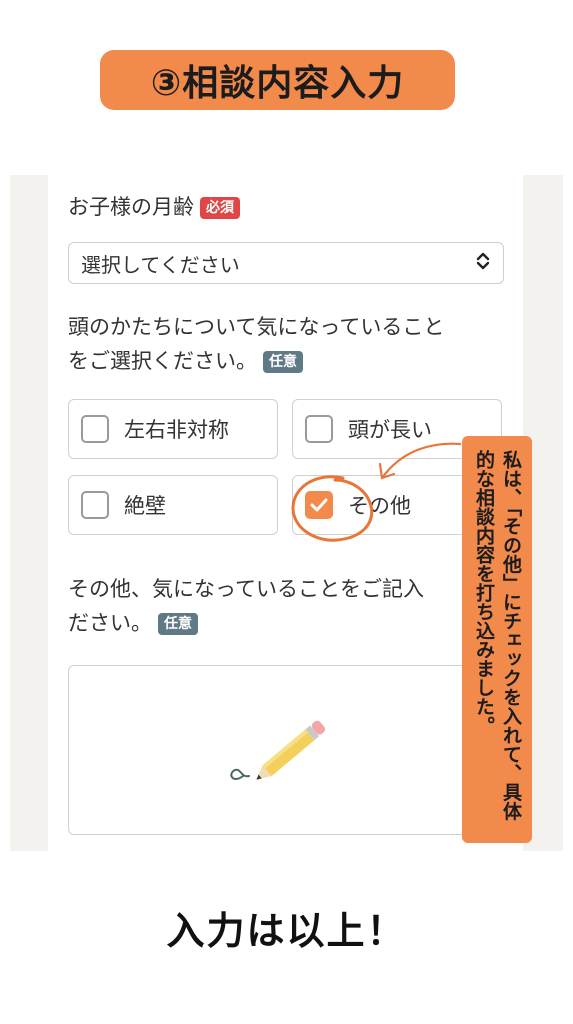 The width and height of the screenshot is (573, 1024). What do you see at coordinates (162, 360) in the screenshot?
I see `concern-label-line2: をご選択ください。` at bounding box center [162, 360].